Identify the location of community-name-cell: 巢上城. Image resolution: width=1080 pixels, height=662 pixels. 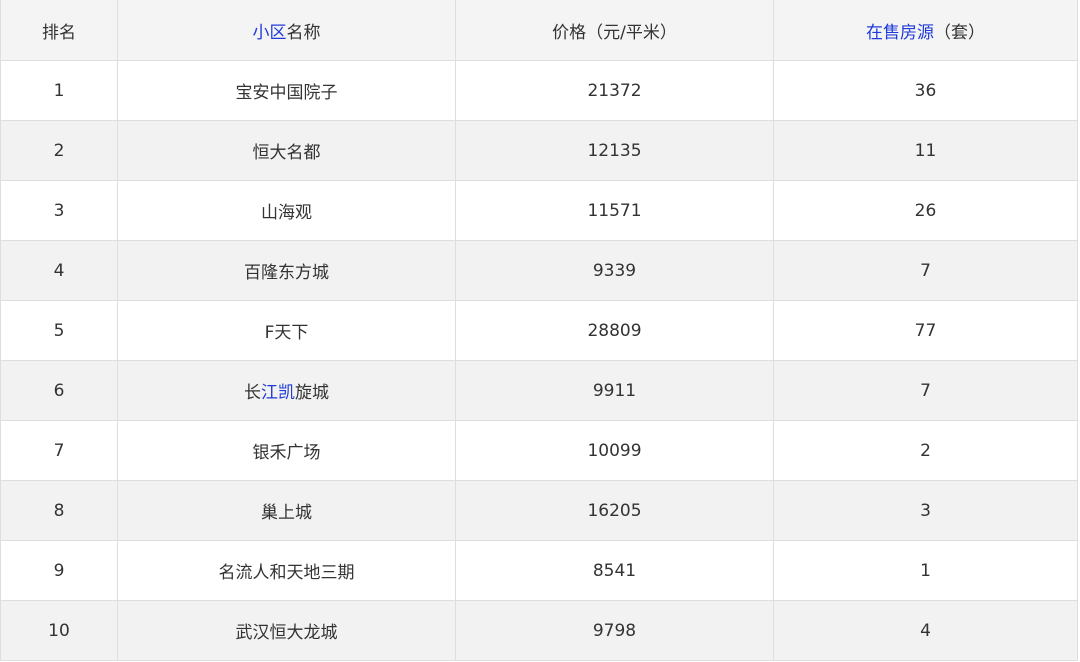
(287, 511).